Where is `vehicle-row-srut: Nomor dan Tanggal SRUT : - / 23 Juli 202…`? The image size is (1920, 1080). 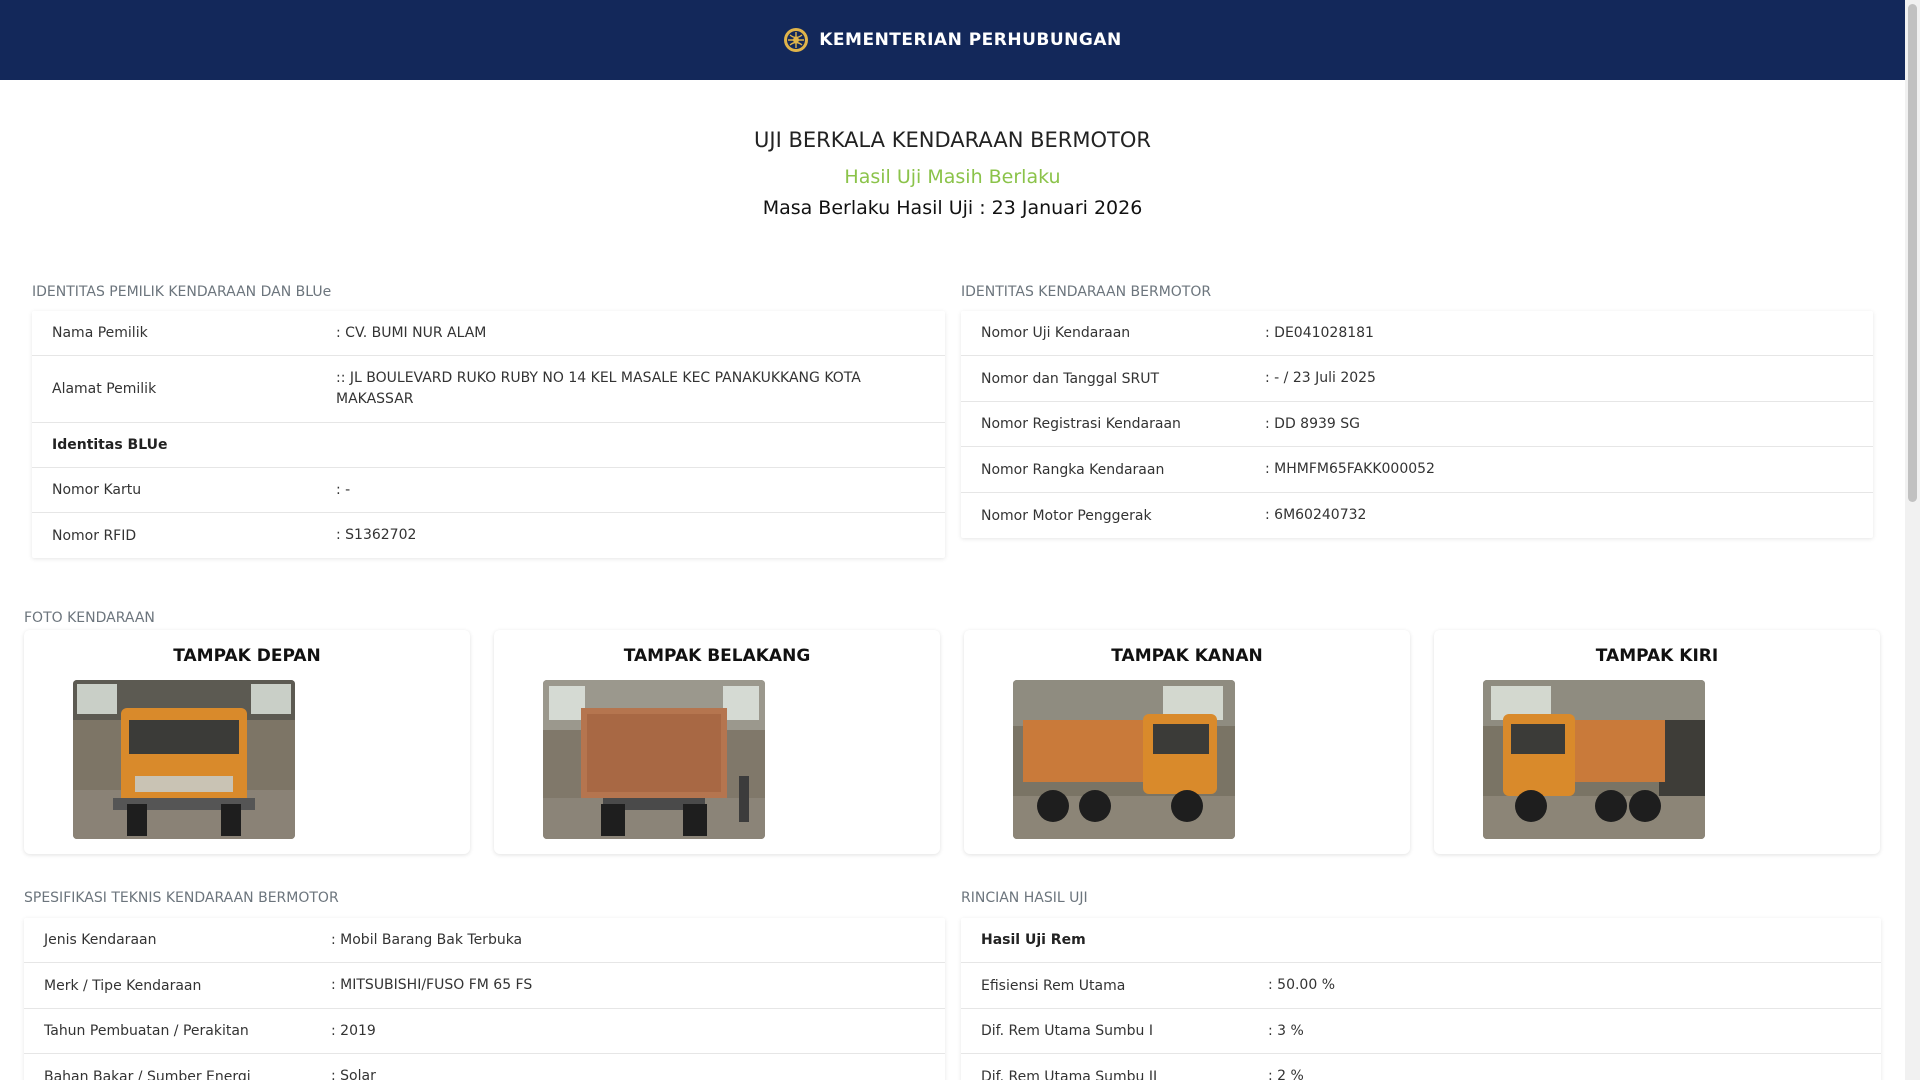
vehicle-row-srut: Nomor dan Tanggal SRUT : - / 23 Juli 202… is located at coordinates (1417, 379).